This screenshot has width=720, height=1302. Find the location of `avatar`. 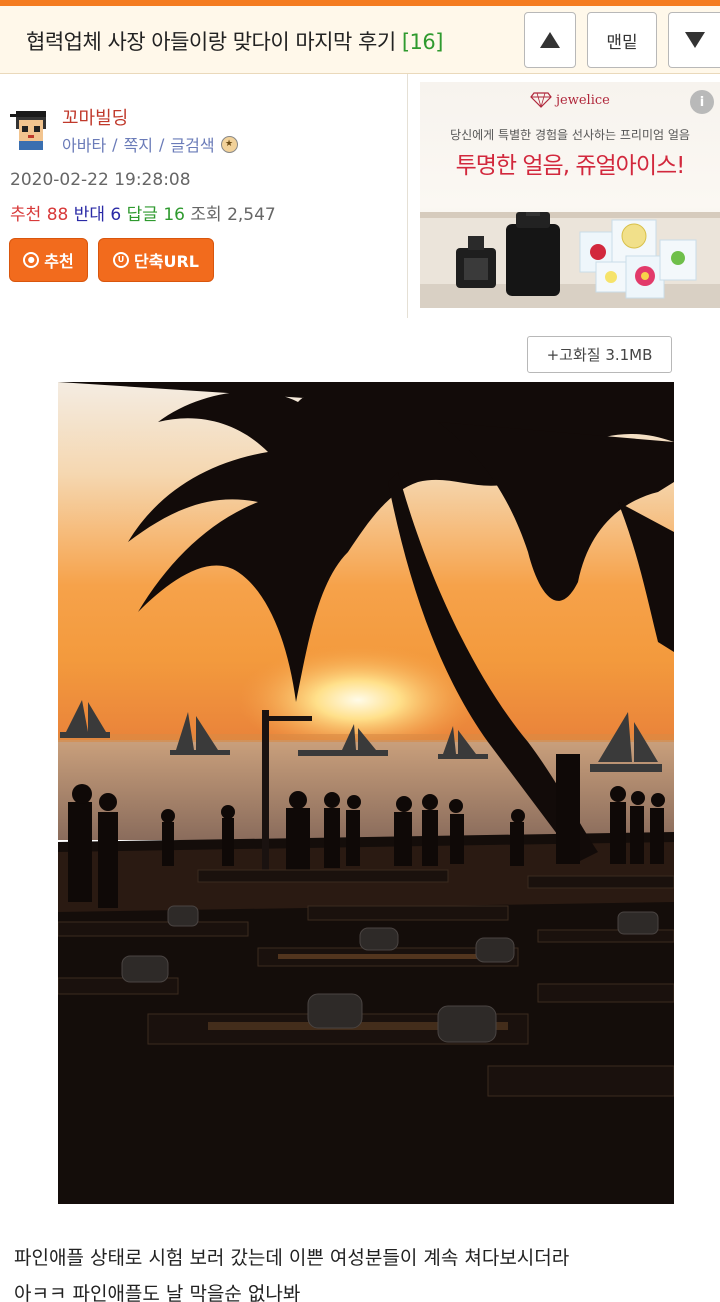

avatar is located at coordinates (31, 129).